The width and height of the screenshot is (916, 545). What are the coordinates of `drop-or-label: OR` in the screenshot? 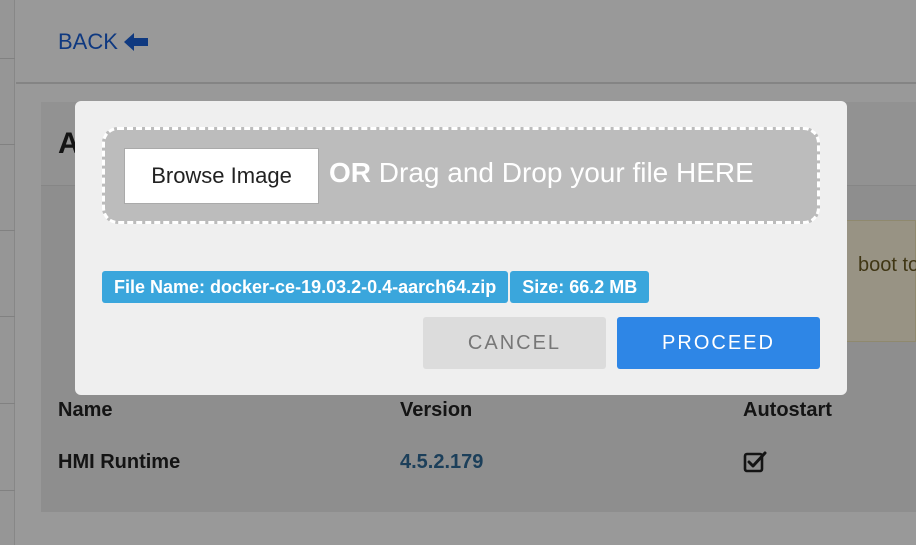 It's located at (350, 172).